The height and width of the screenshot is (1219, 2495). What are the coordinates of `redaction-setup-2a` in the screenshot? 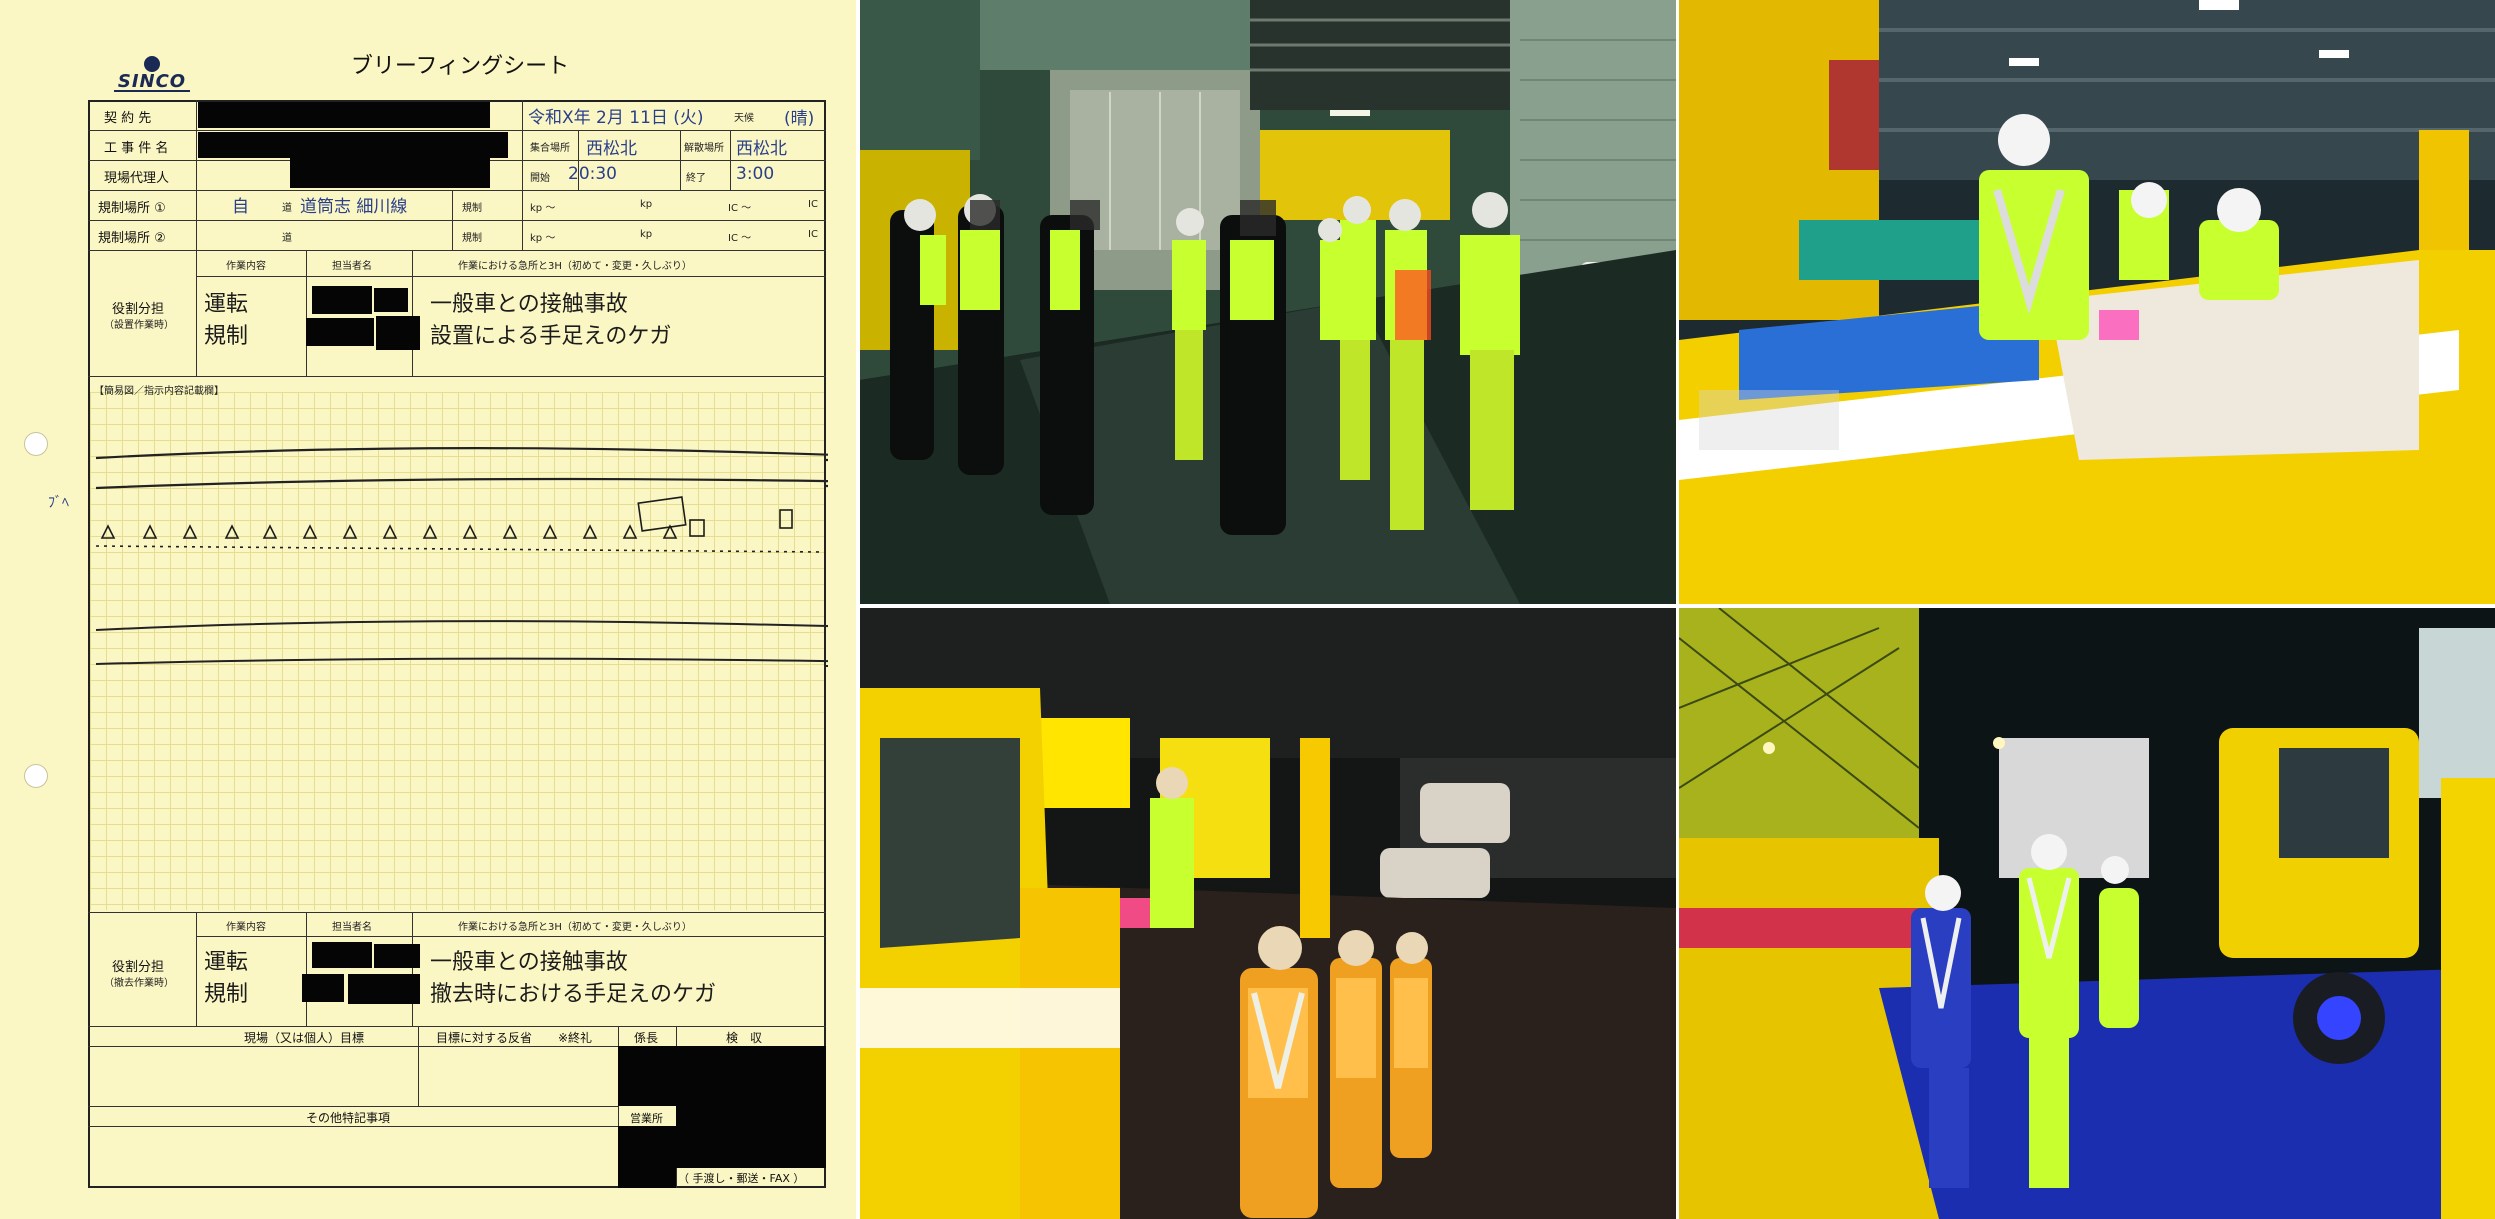 It's located at (340, 332).